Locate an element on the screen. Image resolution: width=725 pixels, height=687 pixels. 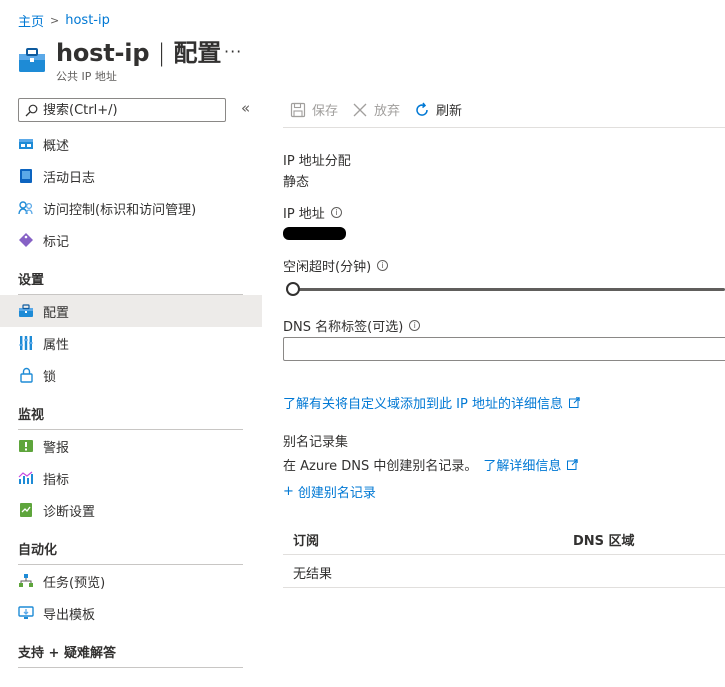
alias-record-title: 别名记录集 is located at coordinates (315, 440).